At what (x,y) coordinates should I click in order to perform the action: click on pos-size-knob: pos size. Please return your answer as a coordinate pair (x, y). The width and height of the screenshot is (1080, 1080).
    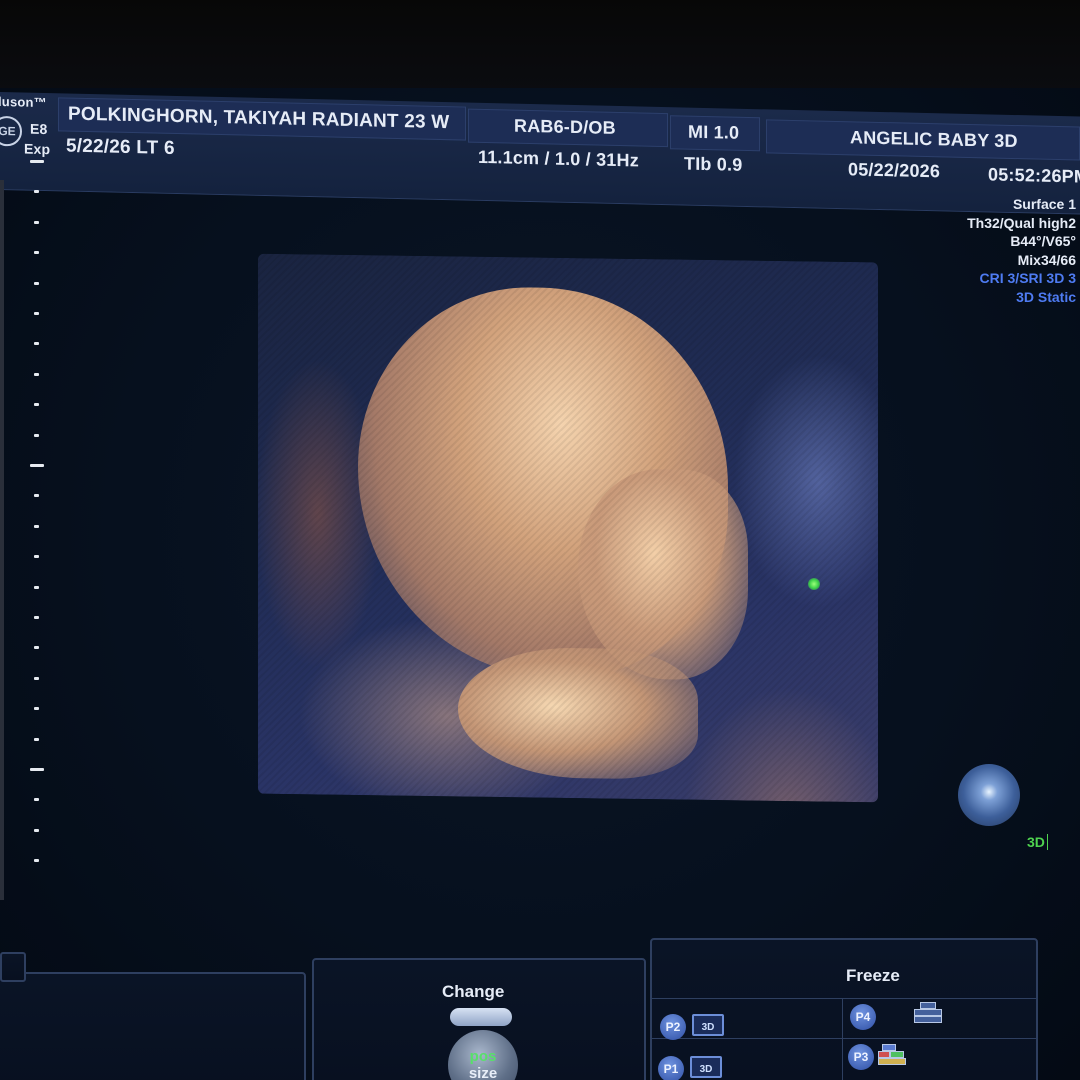
    Looking at the image, I should click on (483, 1055).